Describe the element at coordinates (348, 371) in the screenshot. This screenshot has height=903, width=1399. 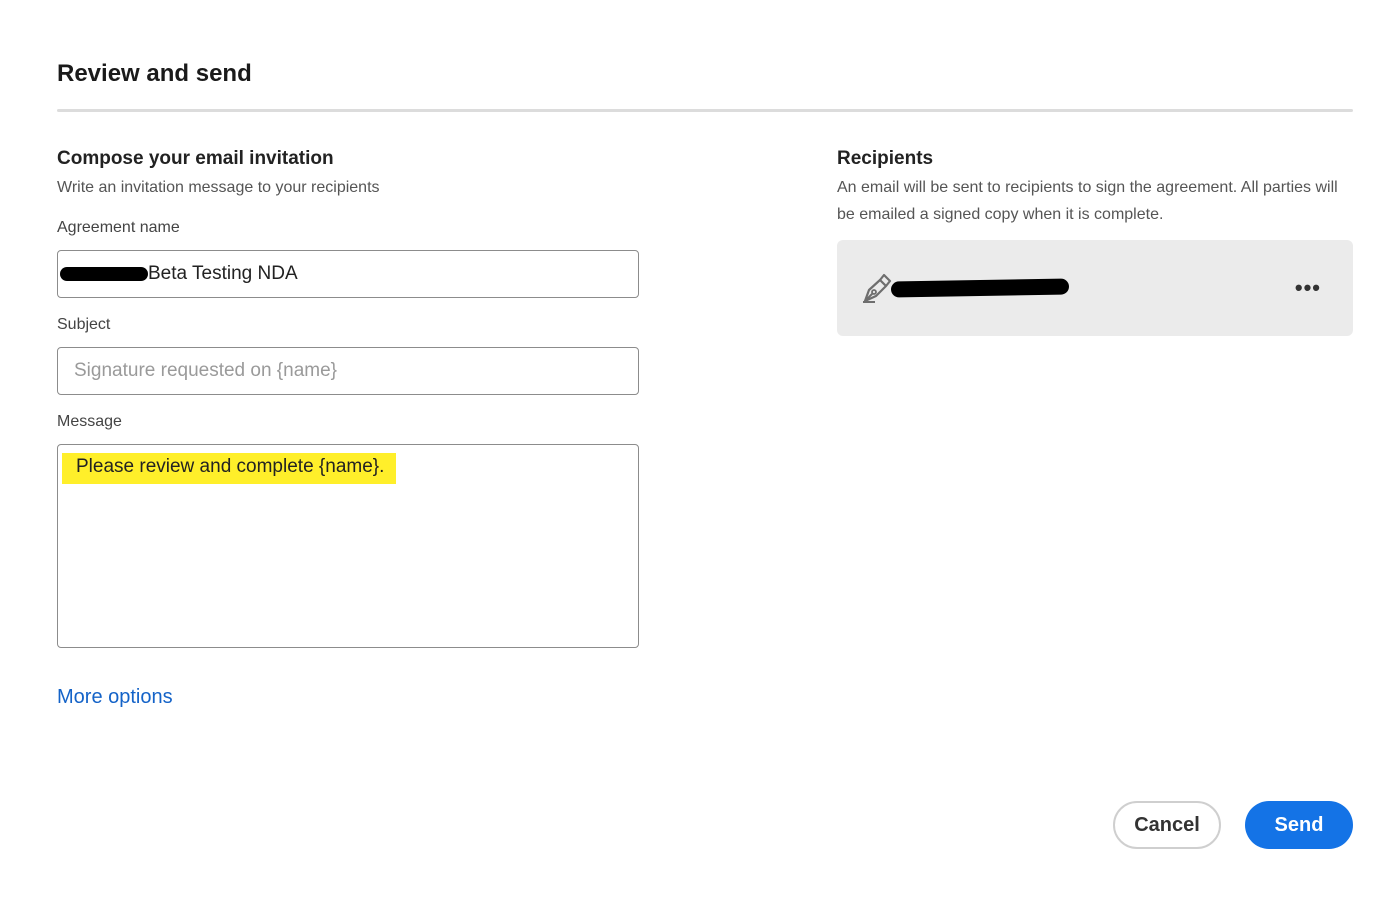
I see `subject-input: Signature requested on {name}` at that location.